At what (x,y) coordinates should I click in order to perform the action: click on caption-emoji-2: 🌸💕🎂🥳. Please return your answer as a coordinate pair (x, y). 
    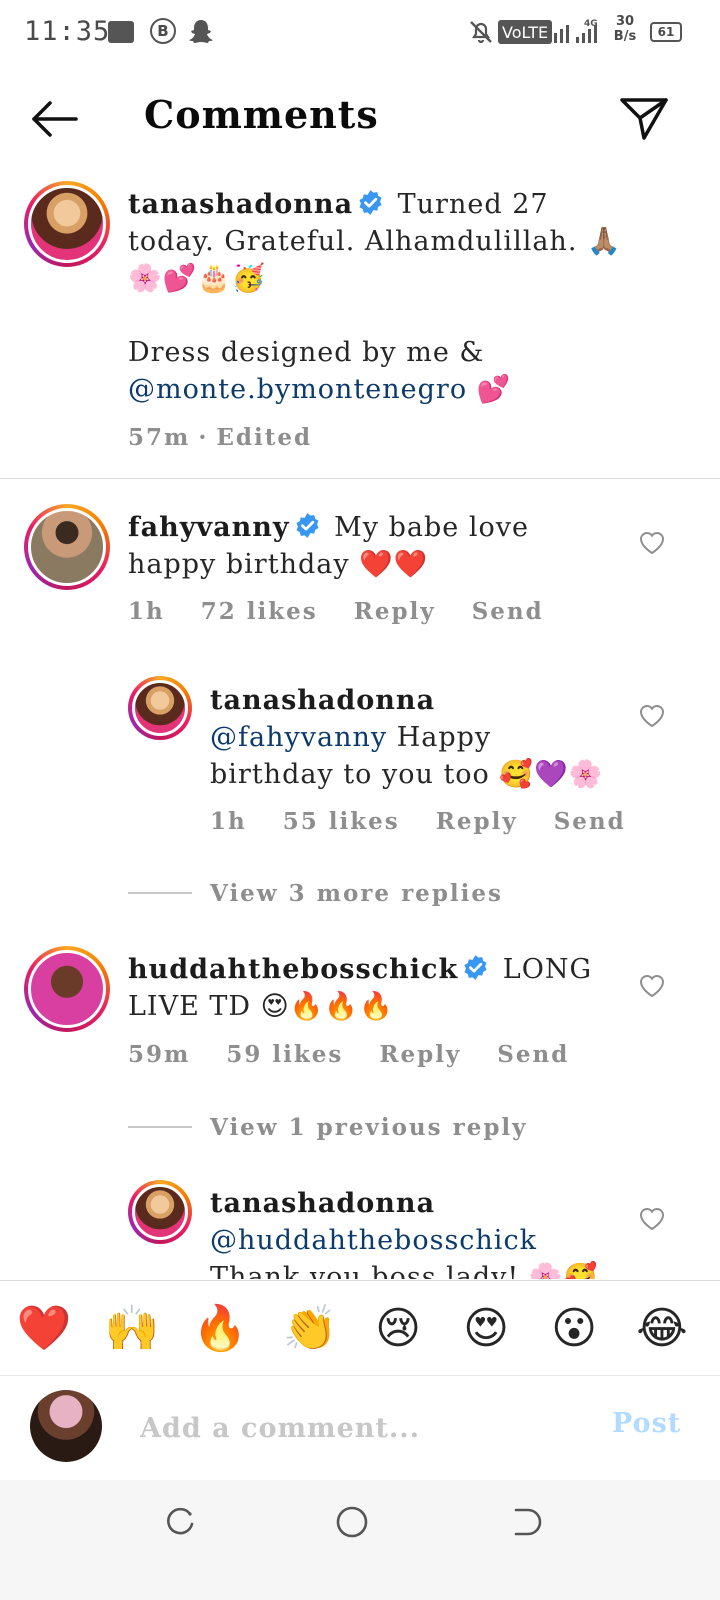
    Looking at the image, I should click on (197, 278).